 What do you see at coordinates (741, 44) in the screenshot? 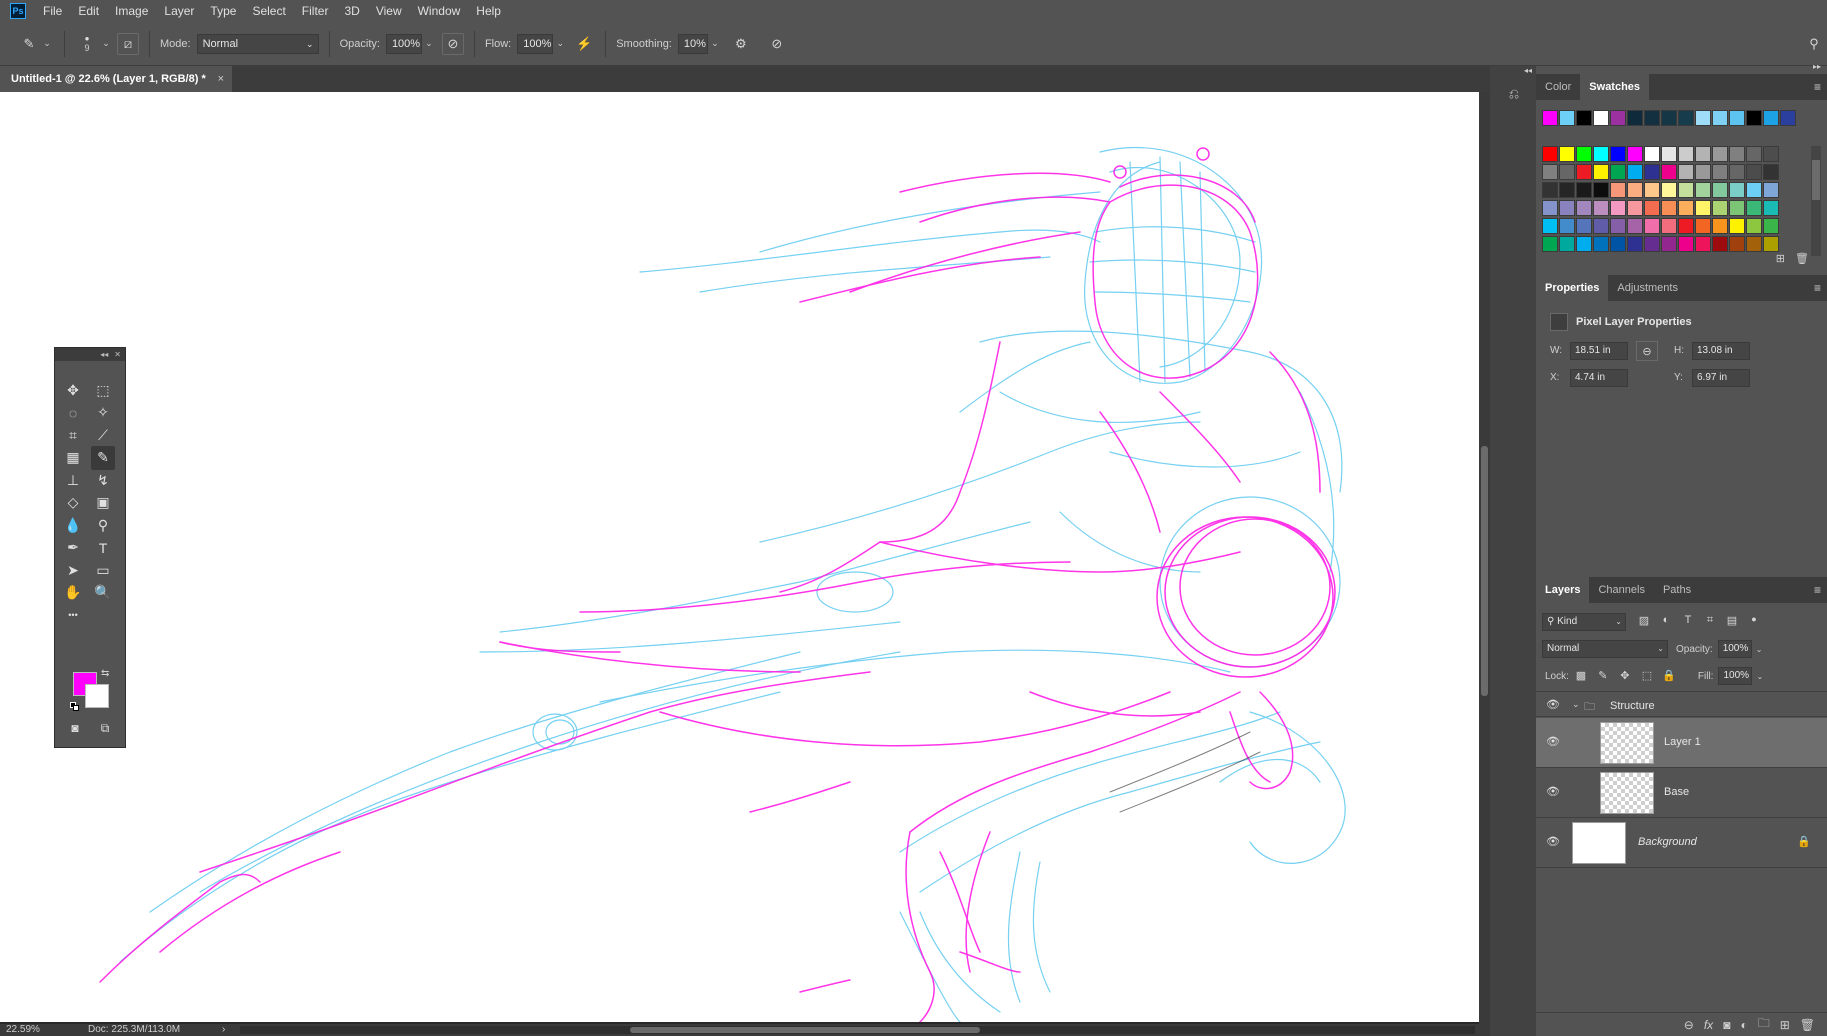
I see `smoothing-settings-gear-icon: ⚙` at bounding box center [741, 44].